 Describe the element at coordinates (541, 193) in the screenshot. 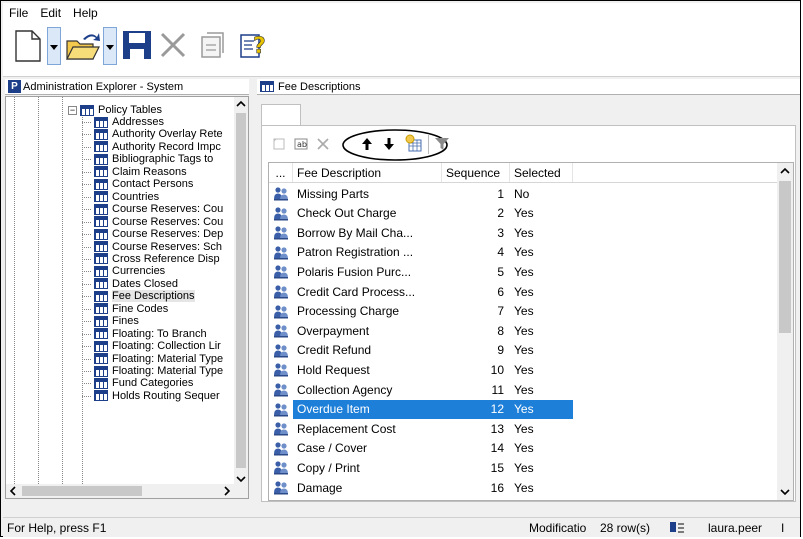

I see `selected-cell: No` at that location.